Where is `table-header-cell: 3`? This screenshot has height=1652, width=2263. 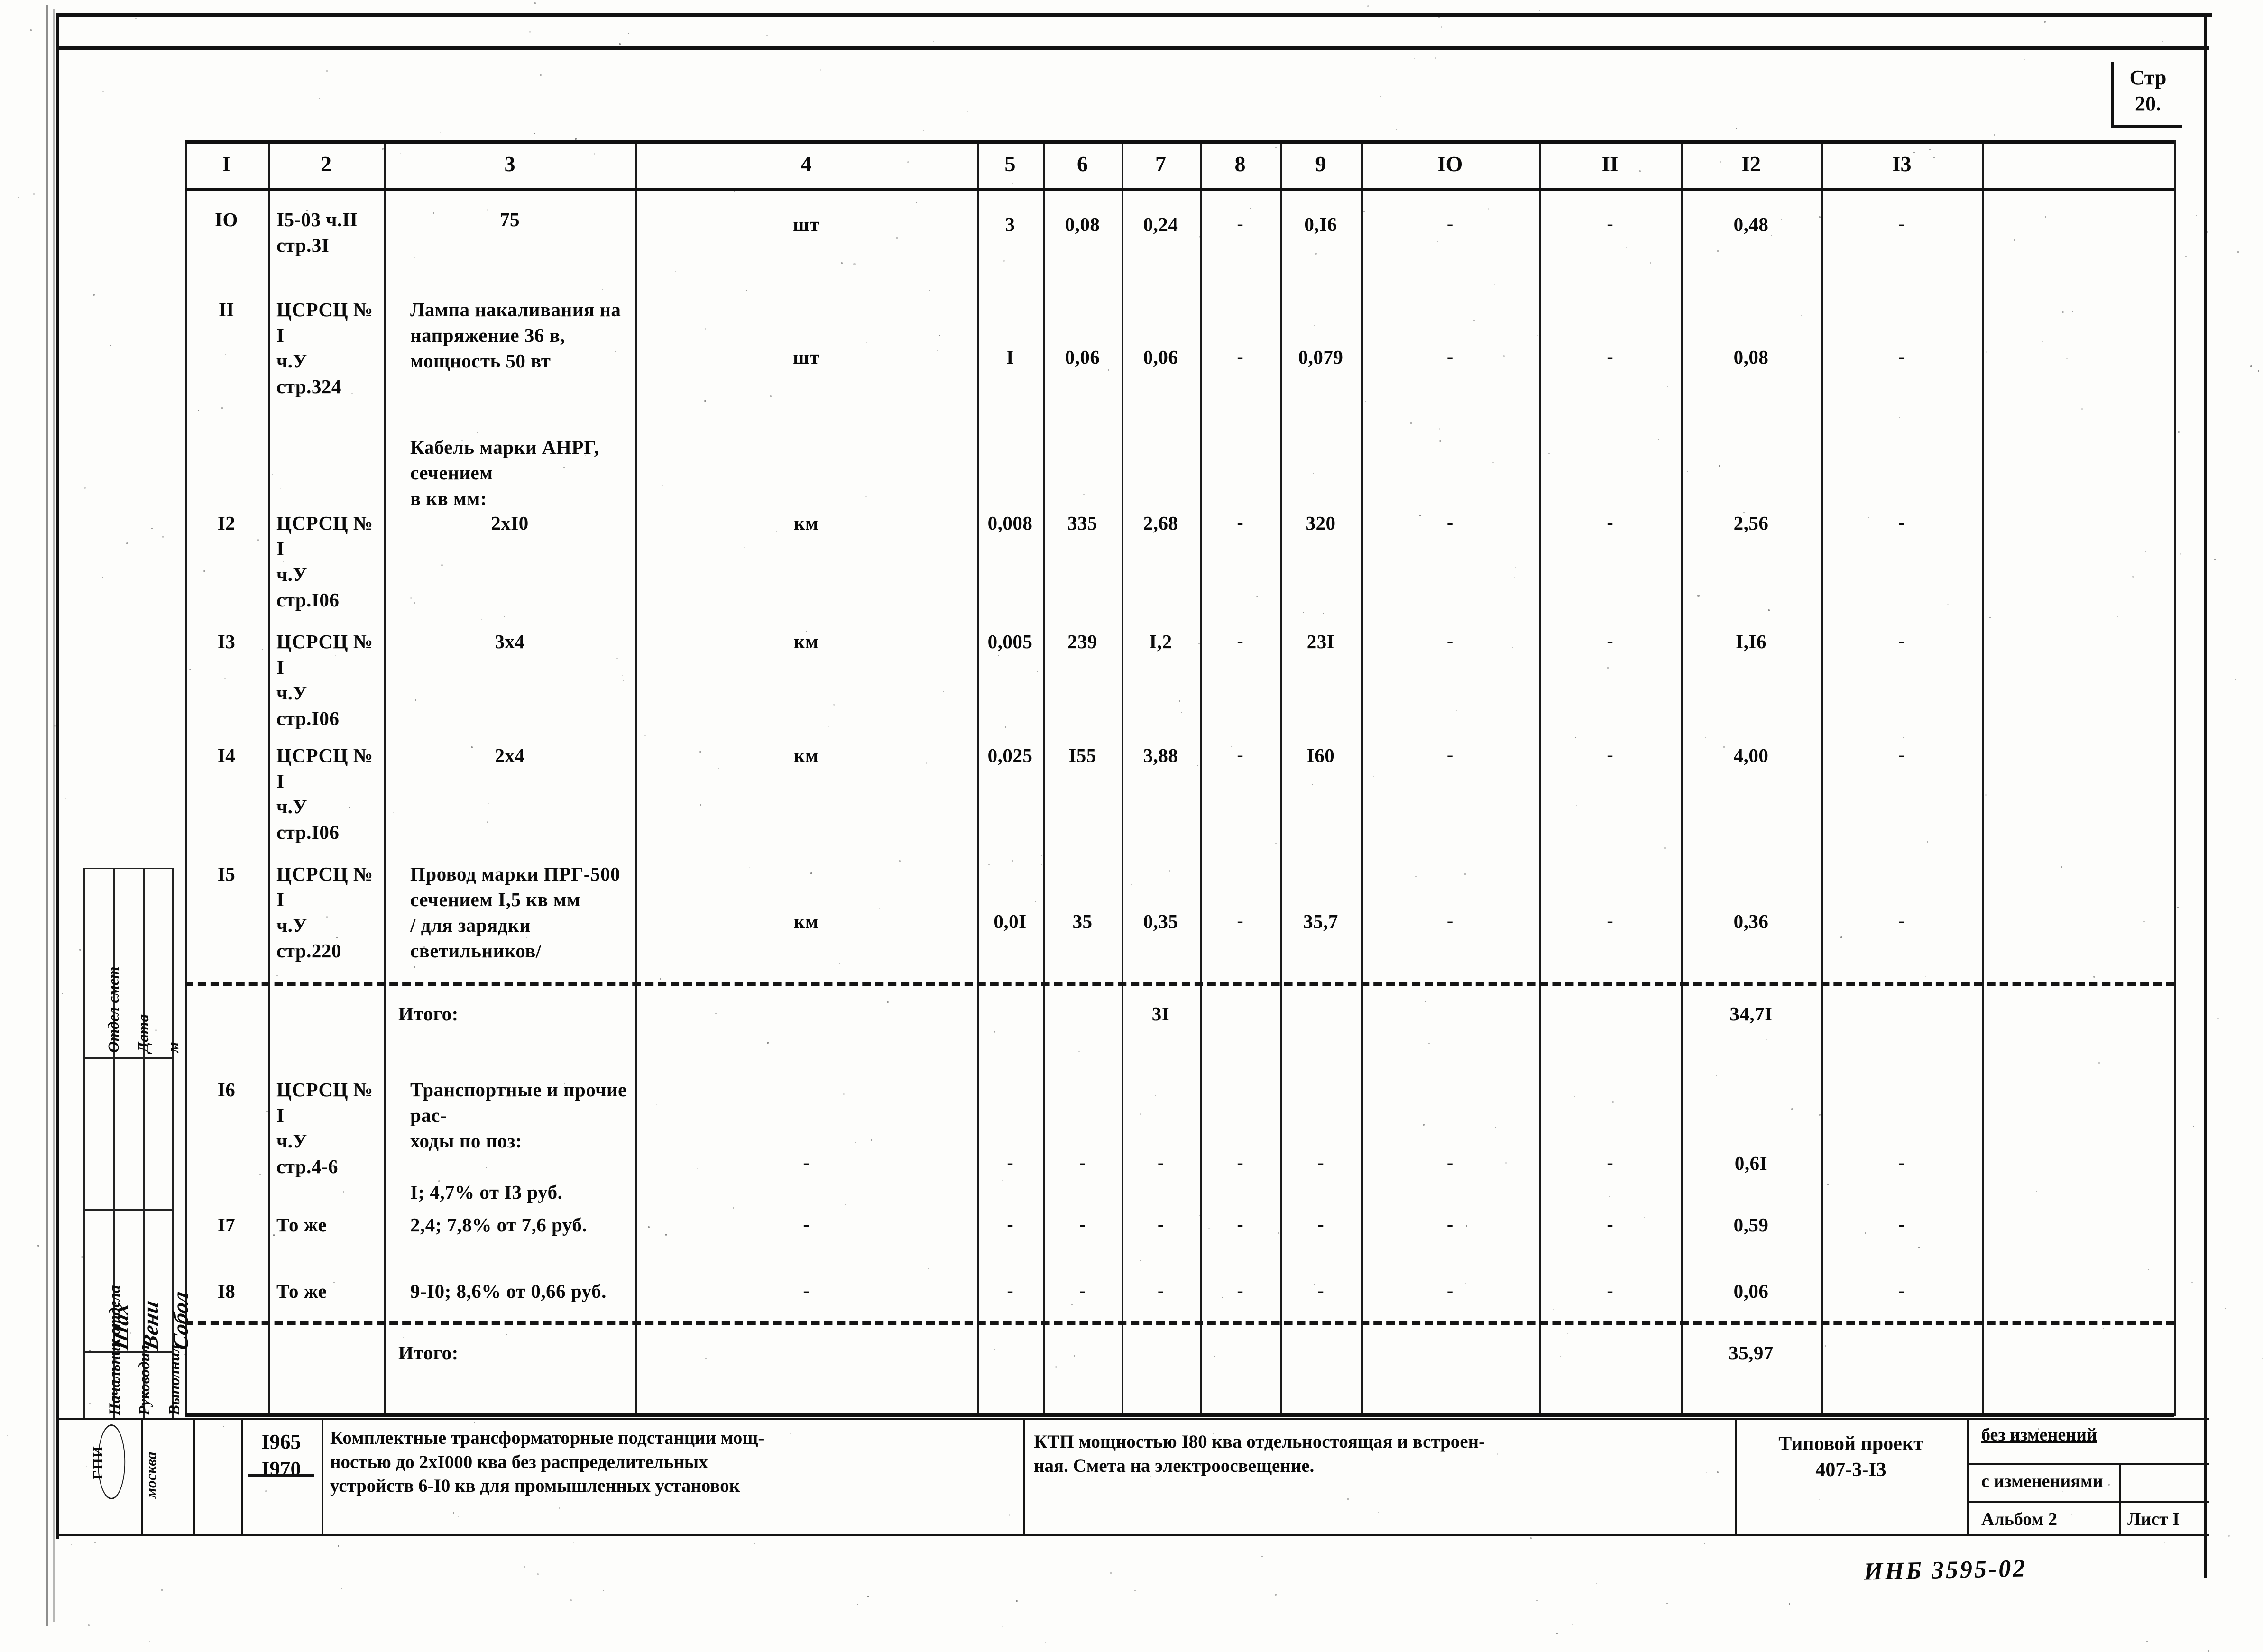
table-header-cell: 3 is located at coordinates (509, 164).